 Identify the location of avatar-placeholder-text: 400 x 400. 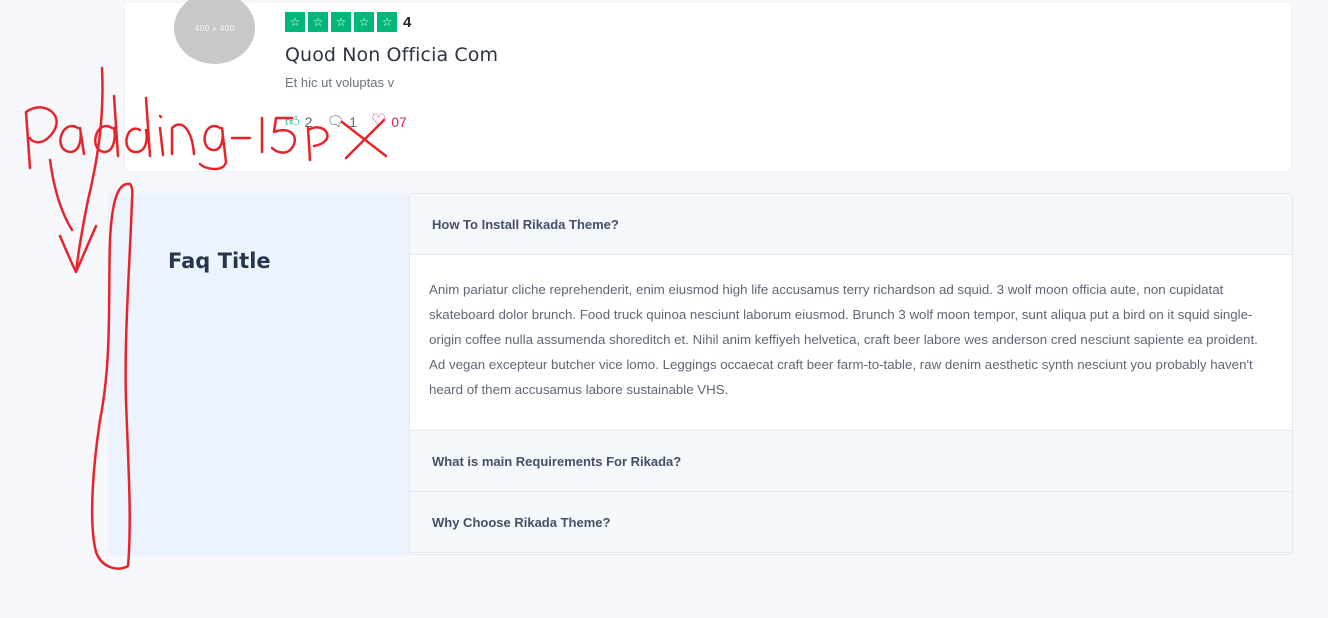
(214, 28).